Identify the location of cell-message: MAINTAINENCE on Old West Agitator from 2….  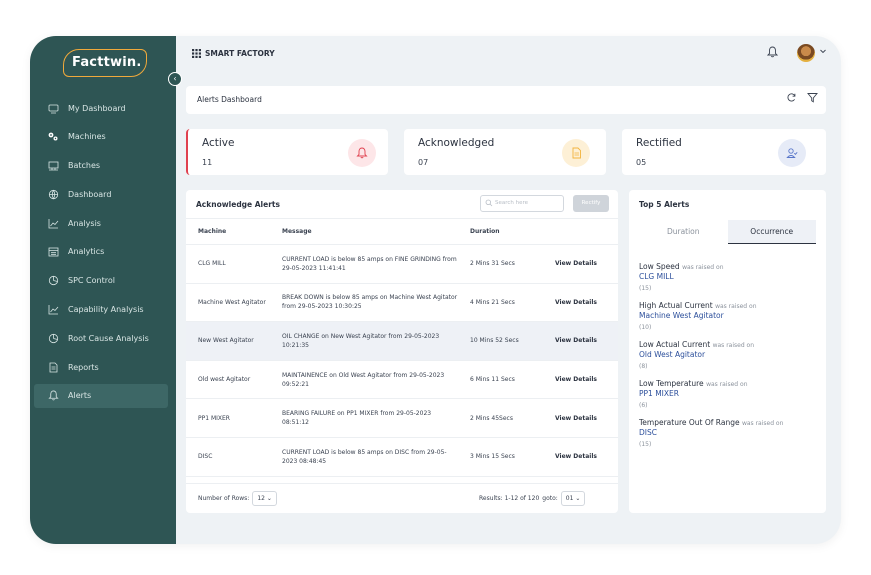
(364, 380).